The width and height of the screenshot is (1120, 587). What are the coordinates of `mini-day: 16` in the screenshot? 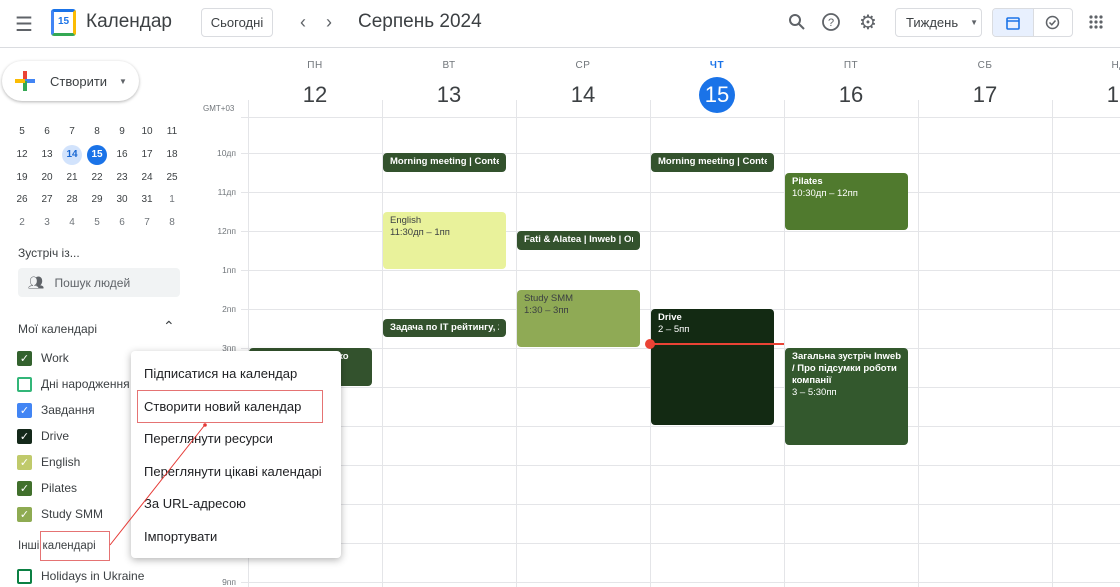 It's located at (122, 155).